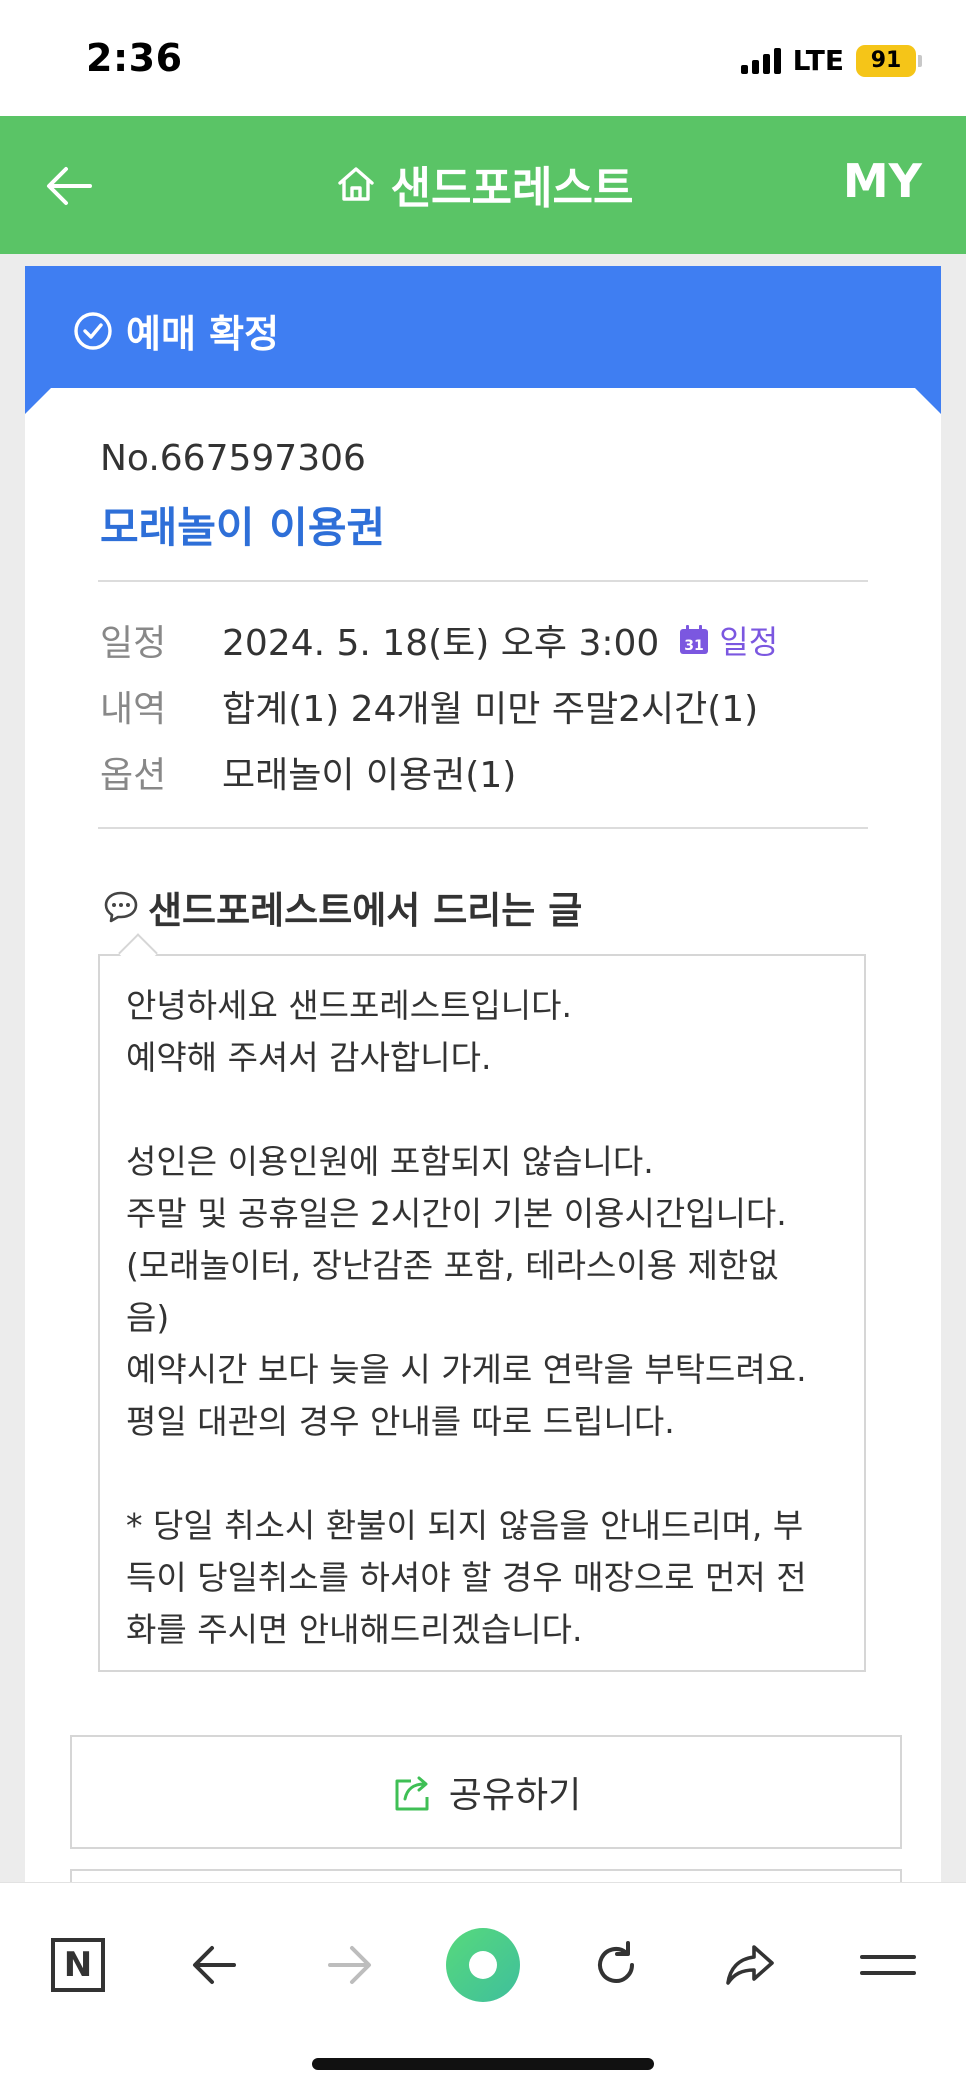  Describe the element at coordinates (818, 60) in the screenshot. I see `network-label: LTE` at that location.